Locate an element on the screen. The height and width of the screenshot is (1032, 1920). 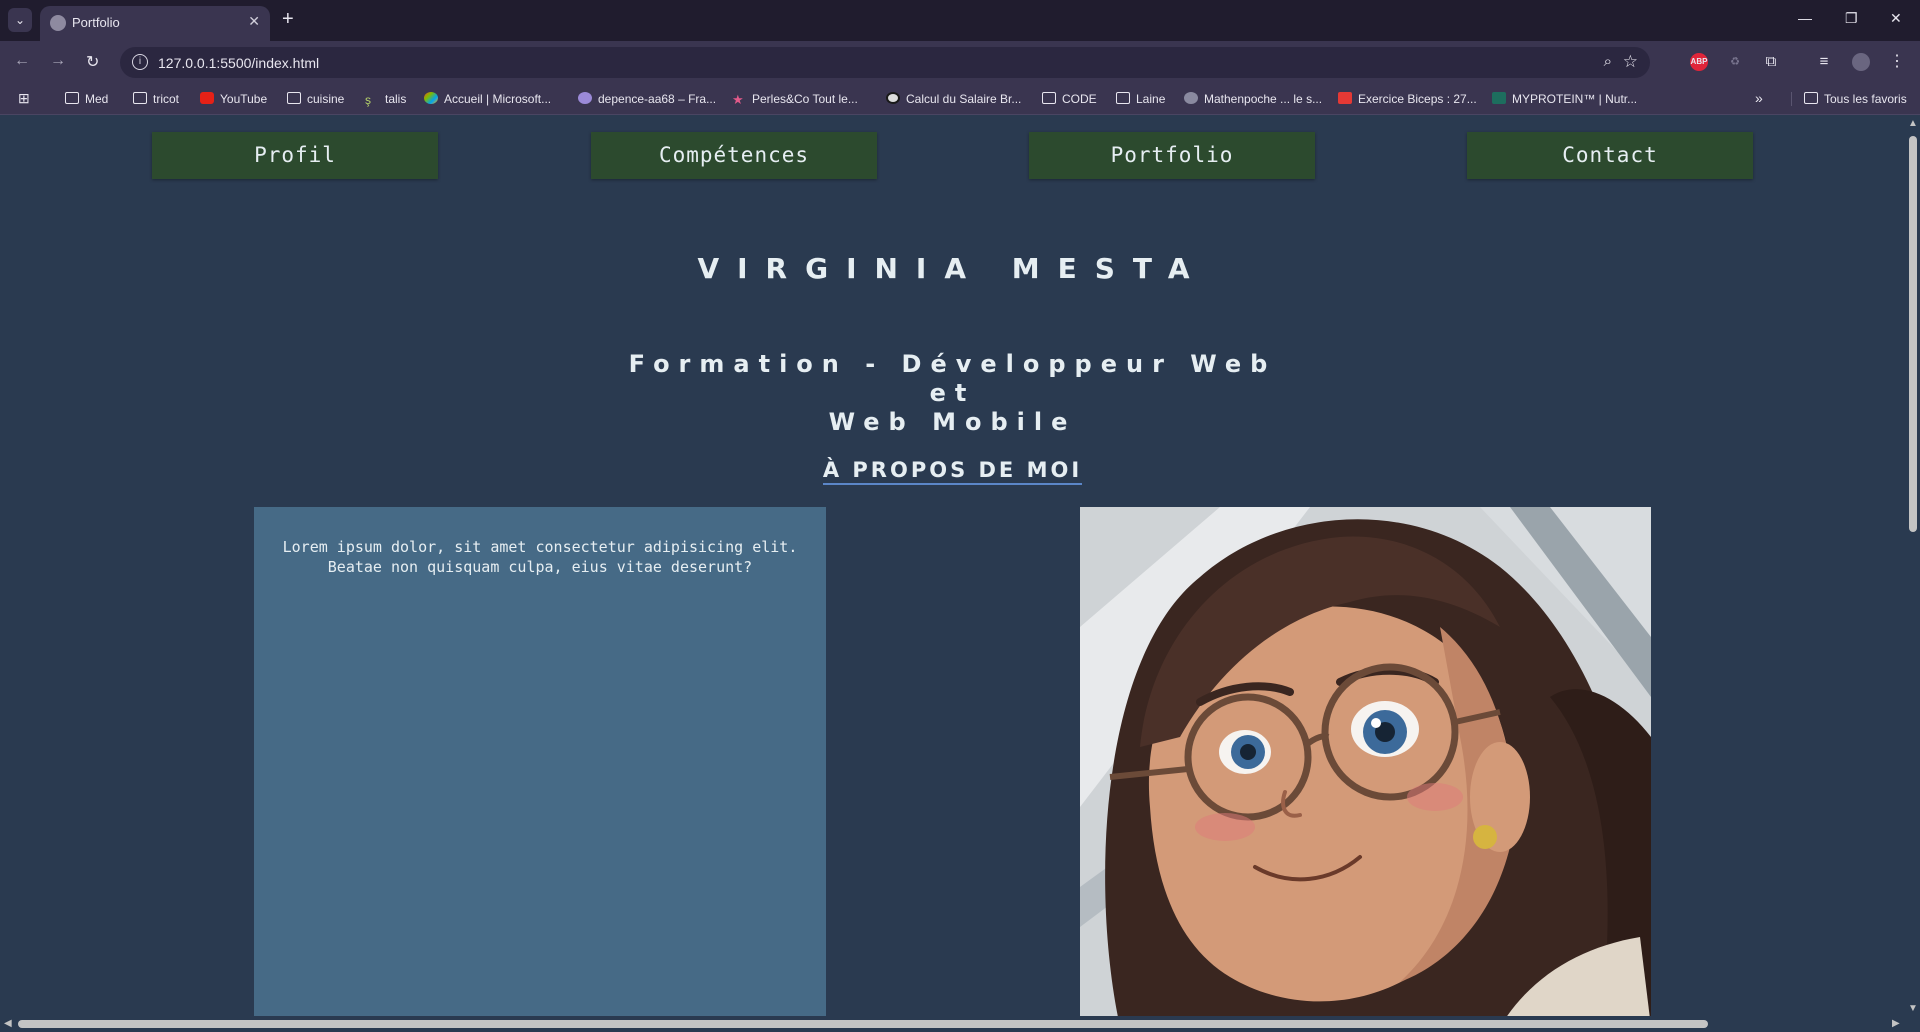
profile-avatar-icon is located at coordinates (1861, 62).